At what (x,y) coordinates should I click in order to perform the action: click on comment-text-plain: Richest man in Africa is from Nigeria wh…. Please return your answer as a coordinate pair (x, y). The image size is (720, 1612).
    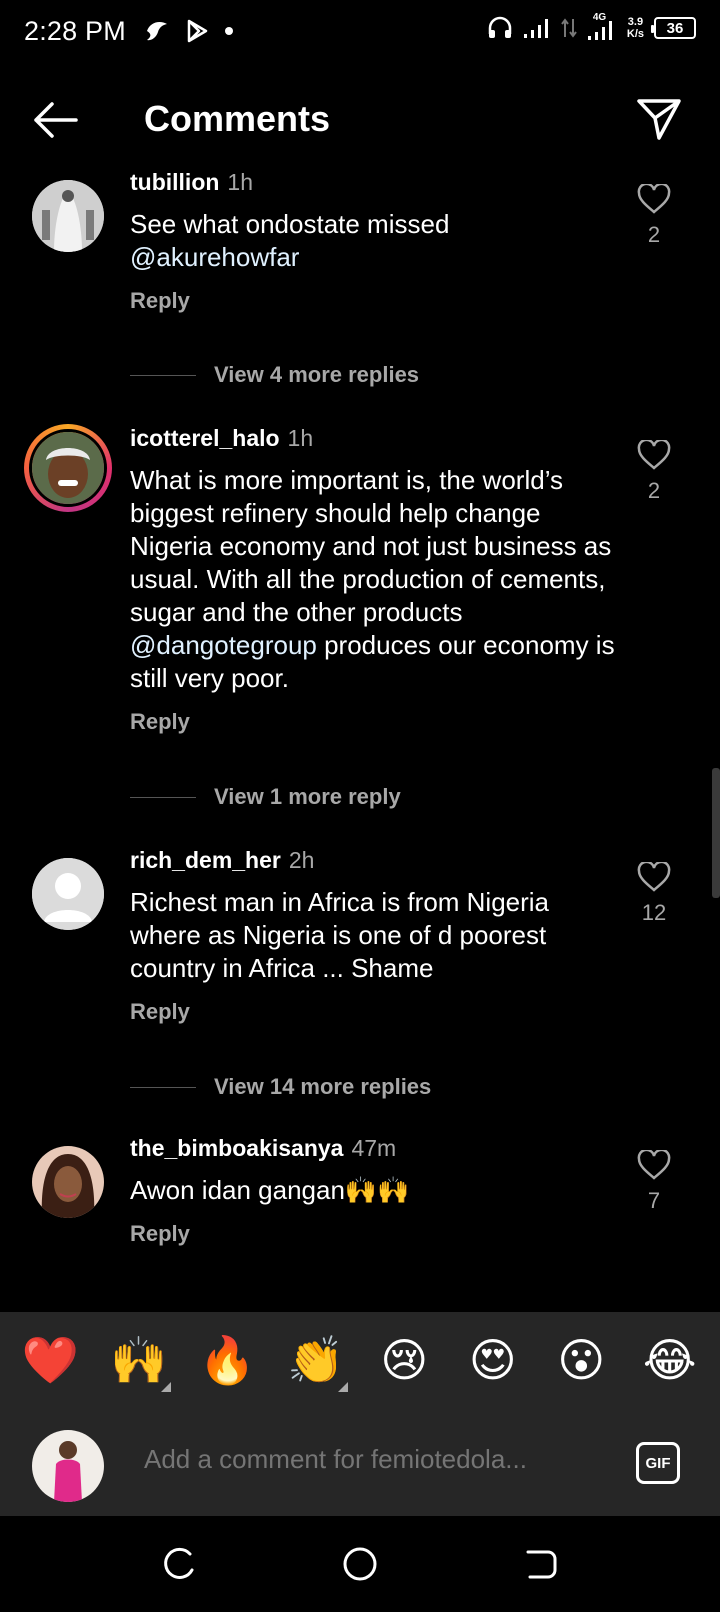
    Looking at the image, I should click on (340, 935).